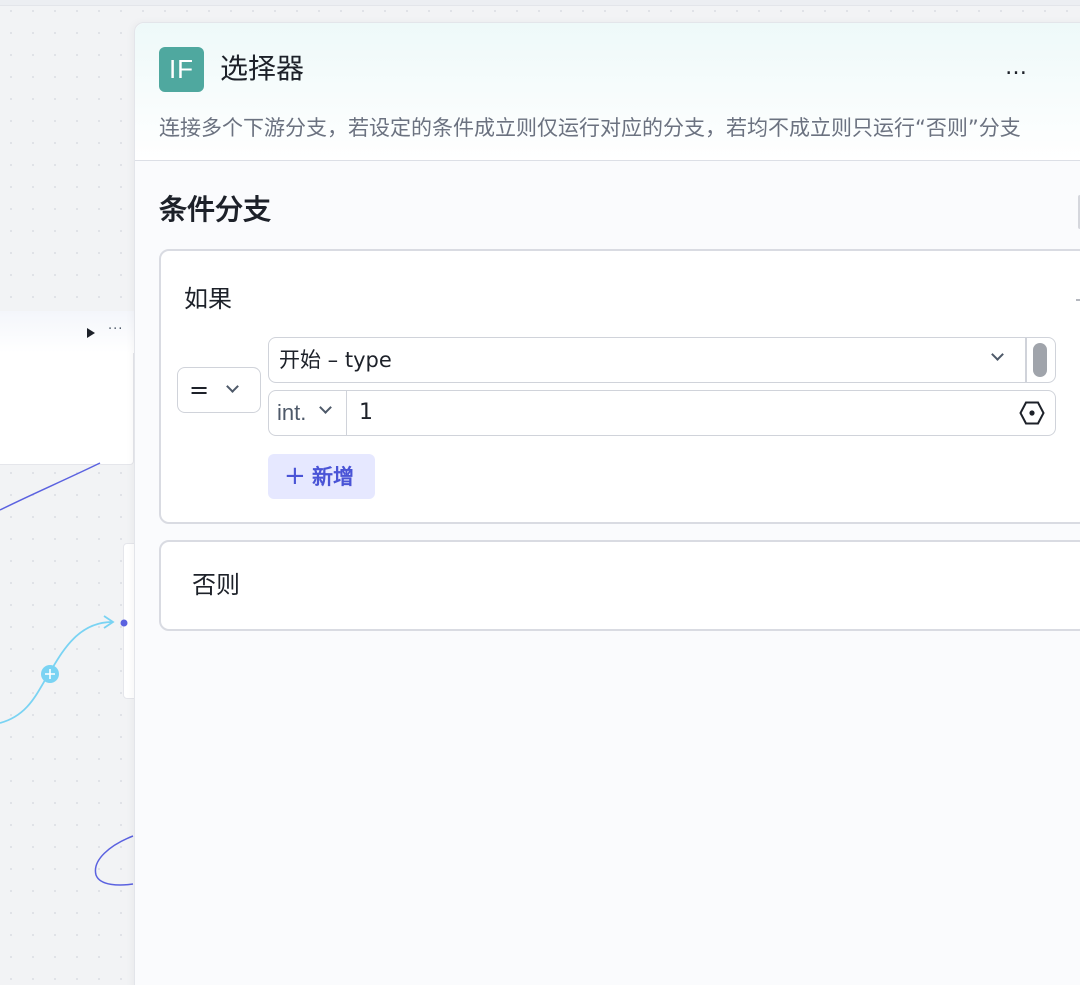  I want to click on else-branch-label: 否则, so click(216, 585).